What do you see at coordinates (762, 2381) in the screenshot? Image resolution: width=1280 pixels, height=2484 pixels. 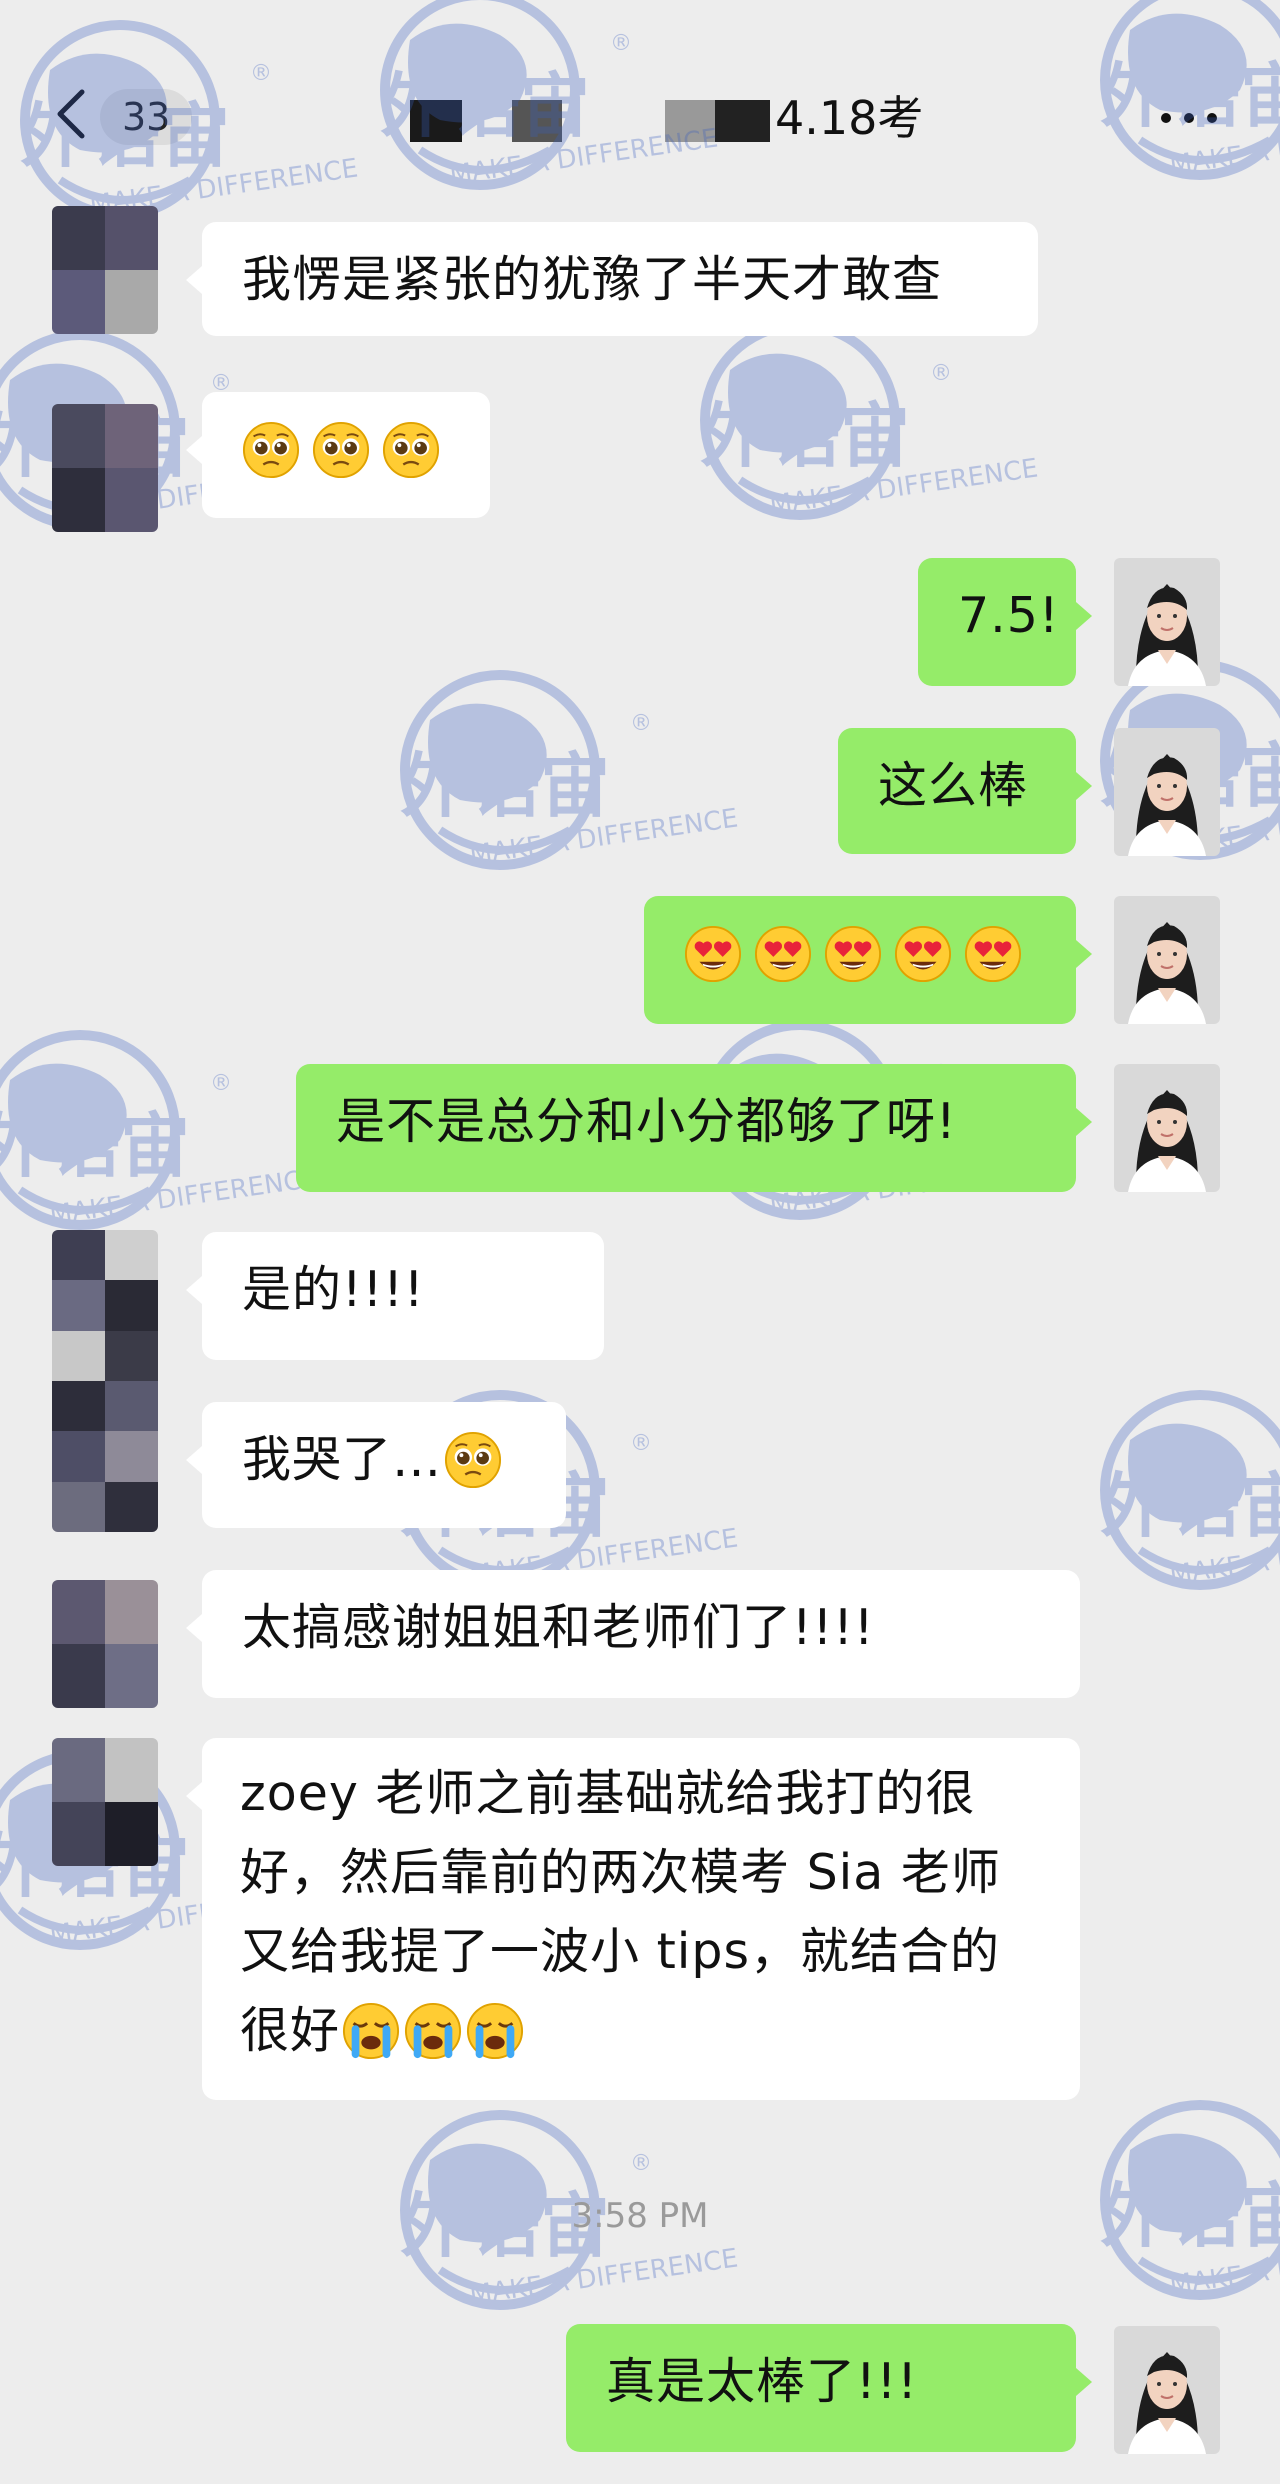 I see `message-text: 真是太棒了!!!` at bounding box center [762, 2381].